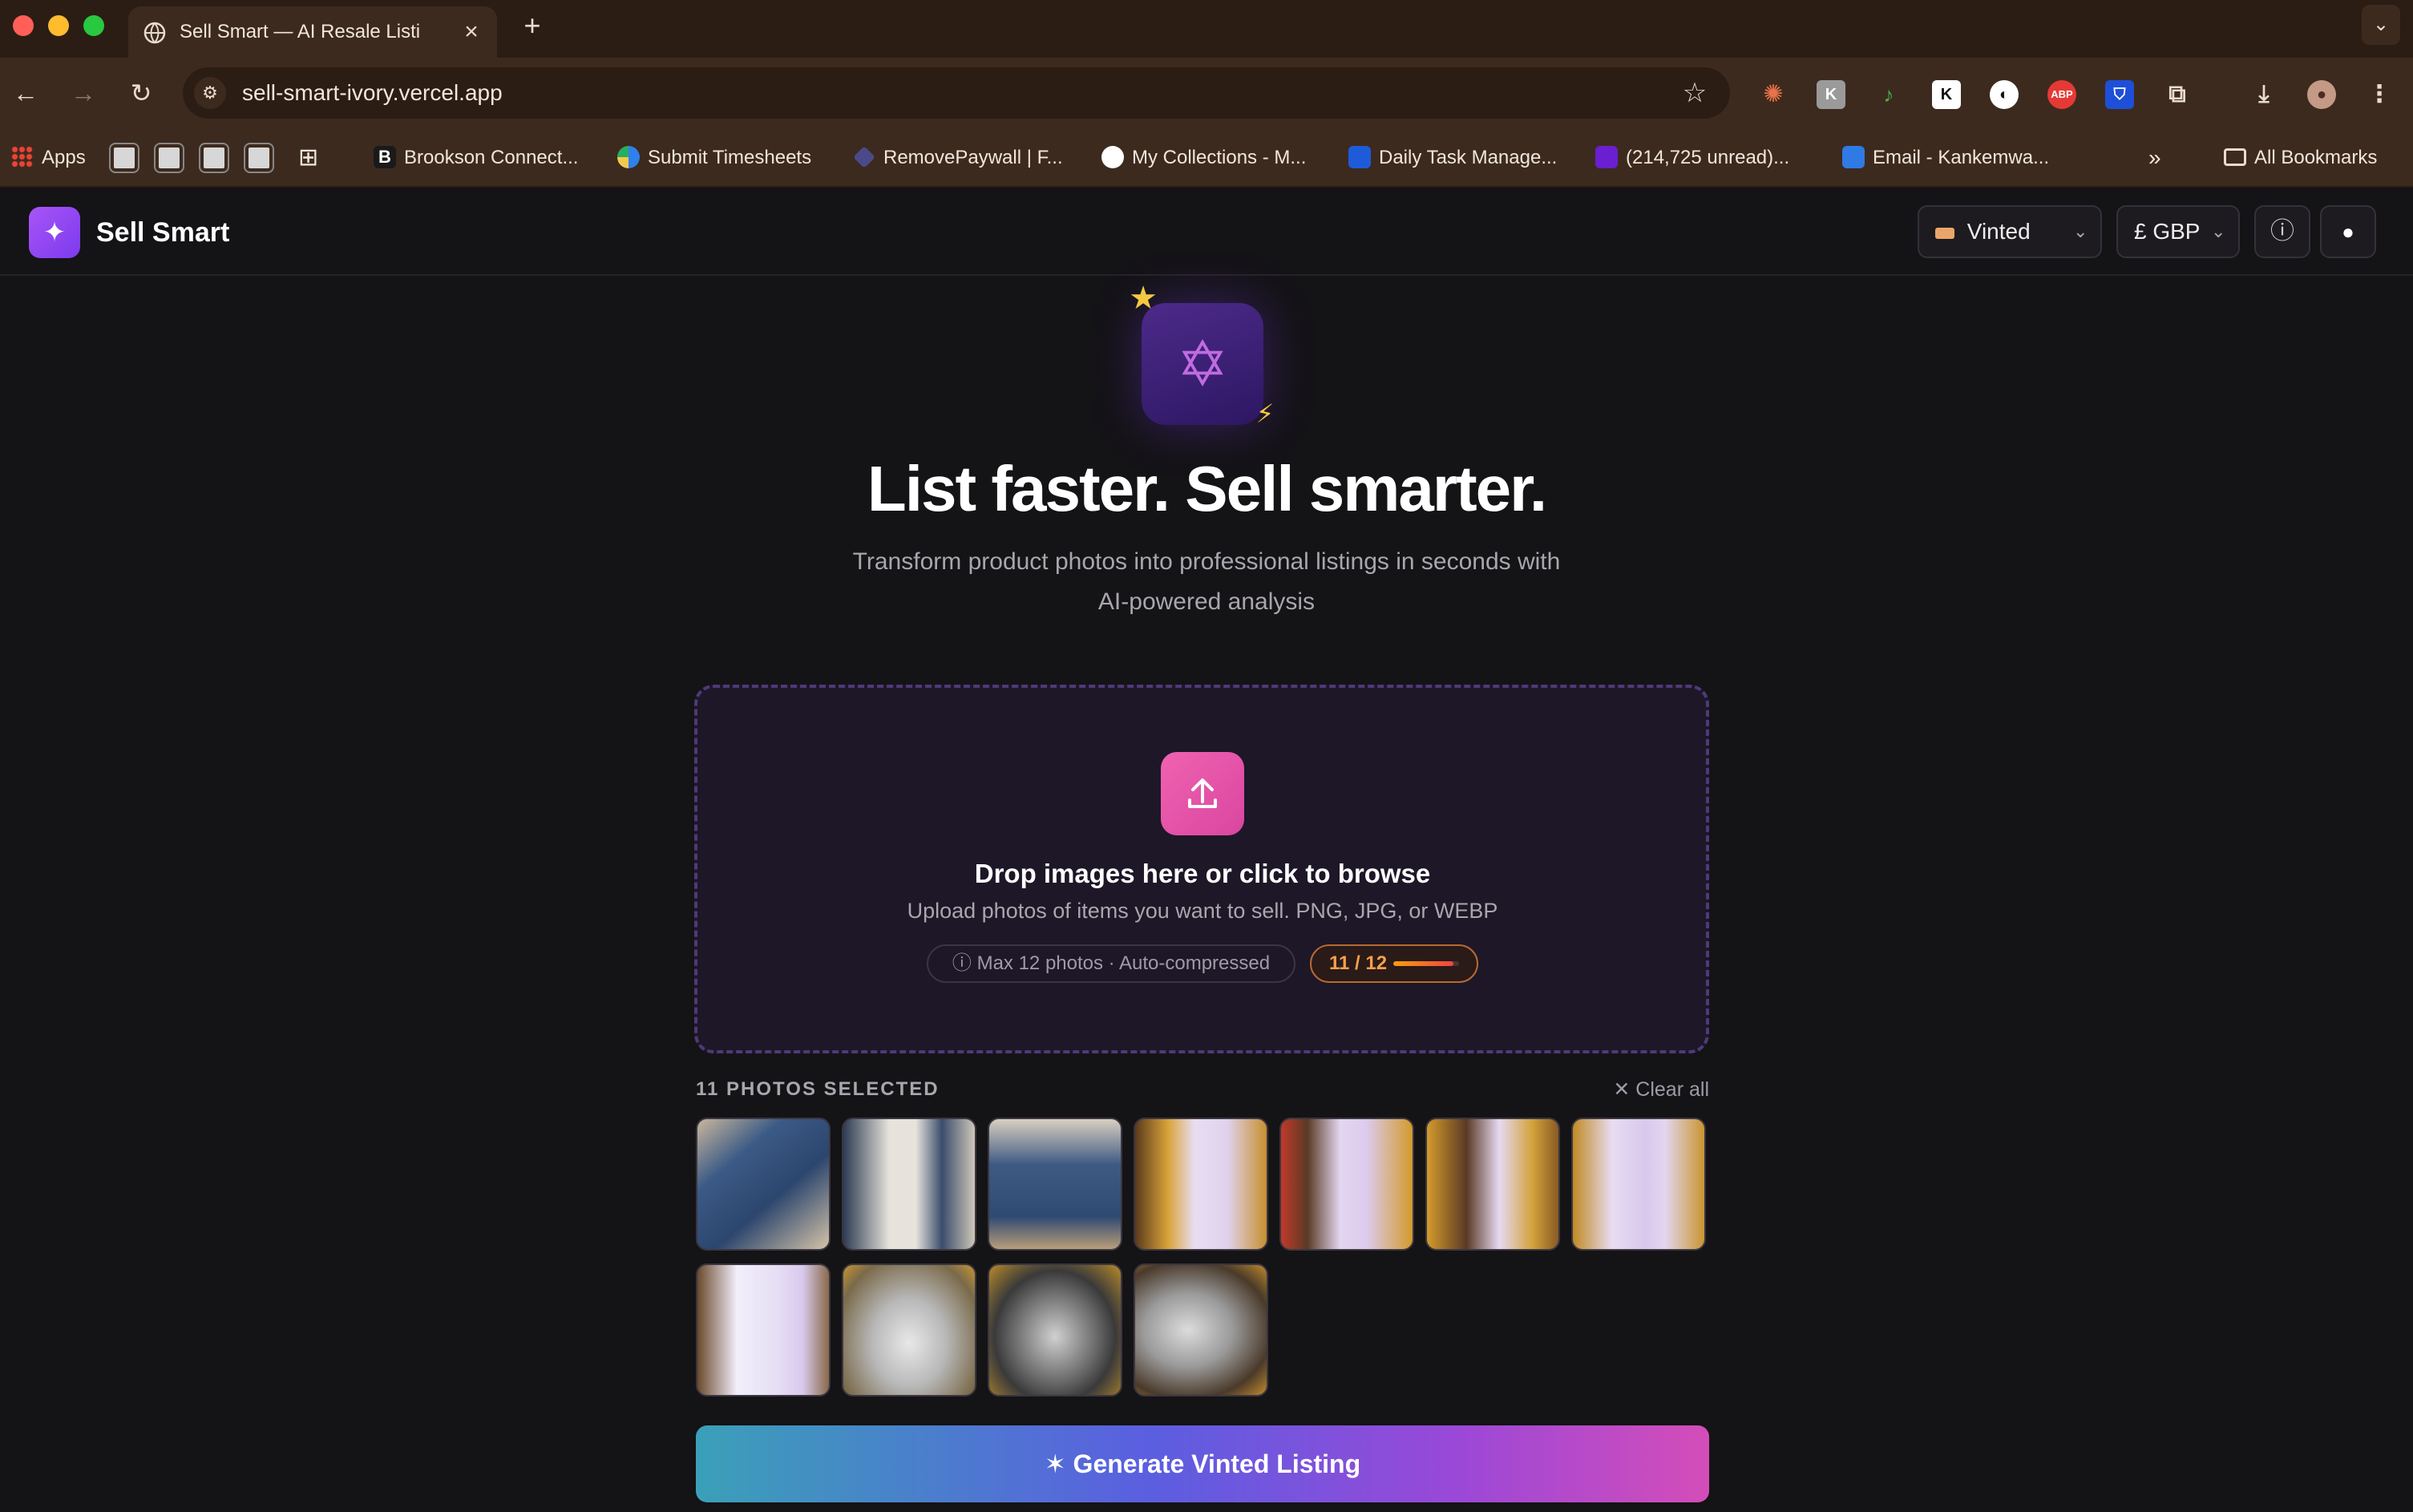 This screenshot has width=2413, height=1512. I want to click on browser-tabbar: Sell Smart — AI Resale Listing × + ⌄, so click(1206, 29).